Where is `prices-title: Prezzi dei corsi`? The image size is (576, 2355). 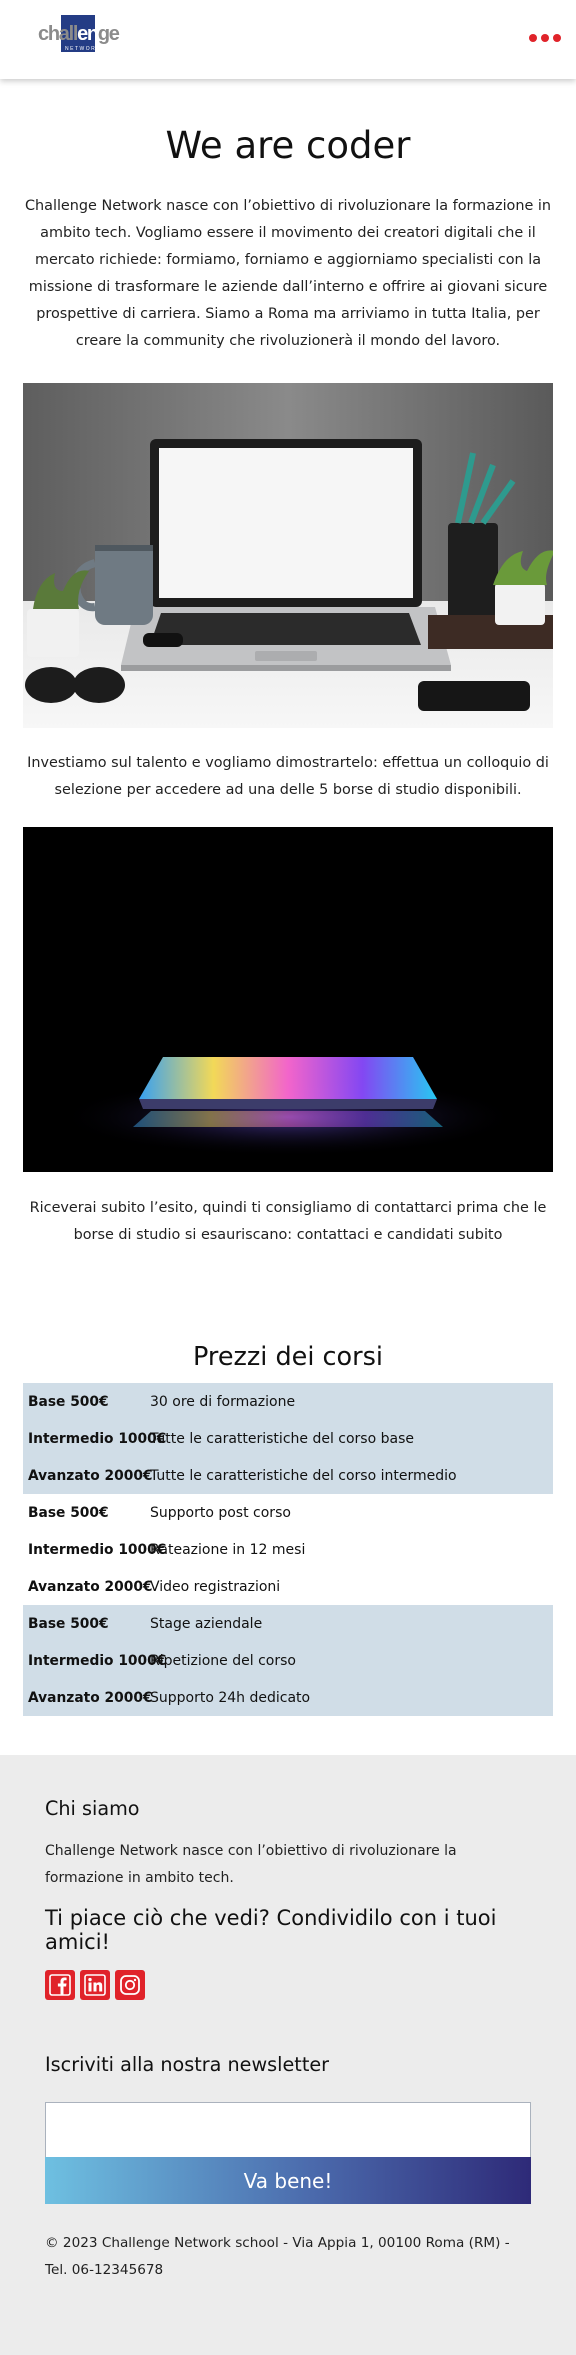
prices-title: Prezzi dei corsi is located at coordinates (288, 1357).